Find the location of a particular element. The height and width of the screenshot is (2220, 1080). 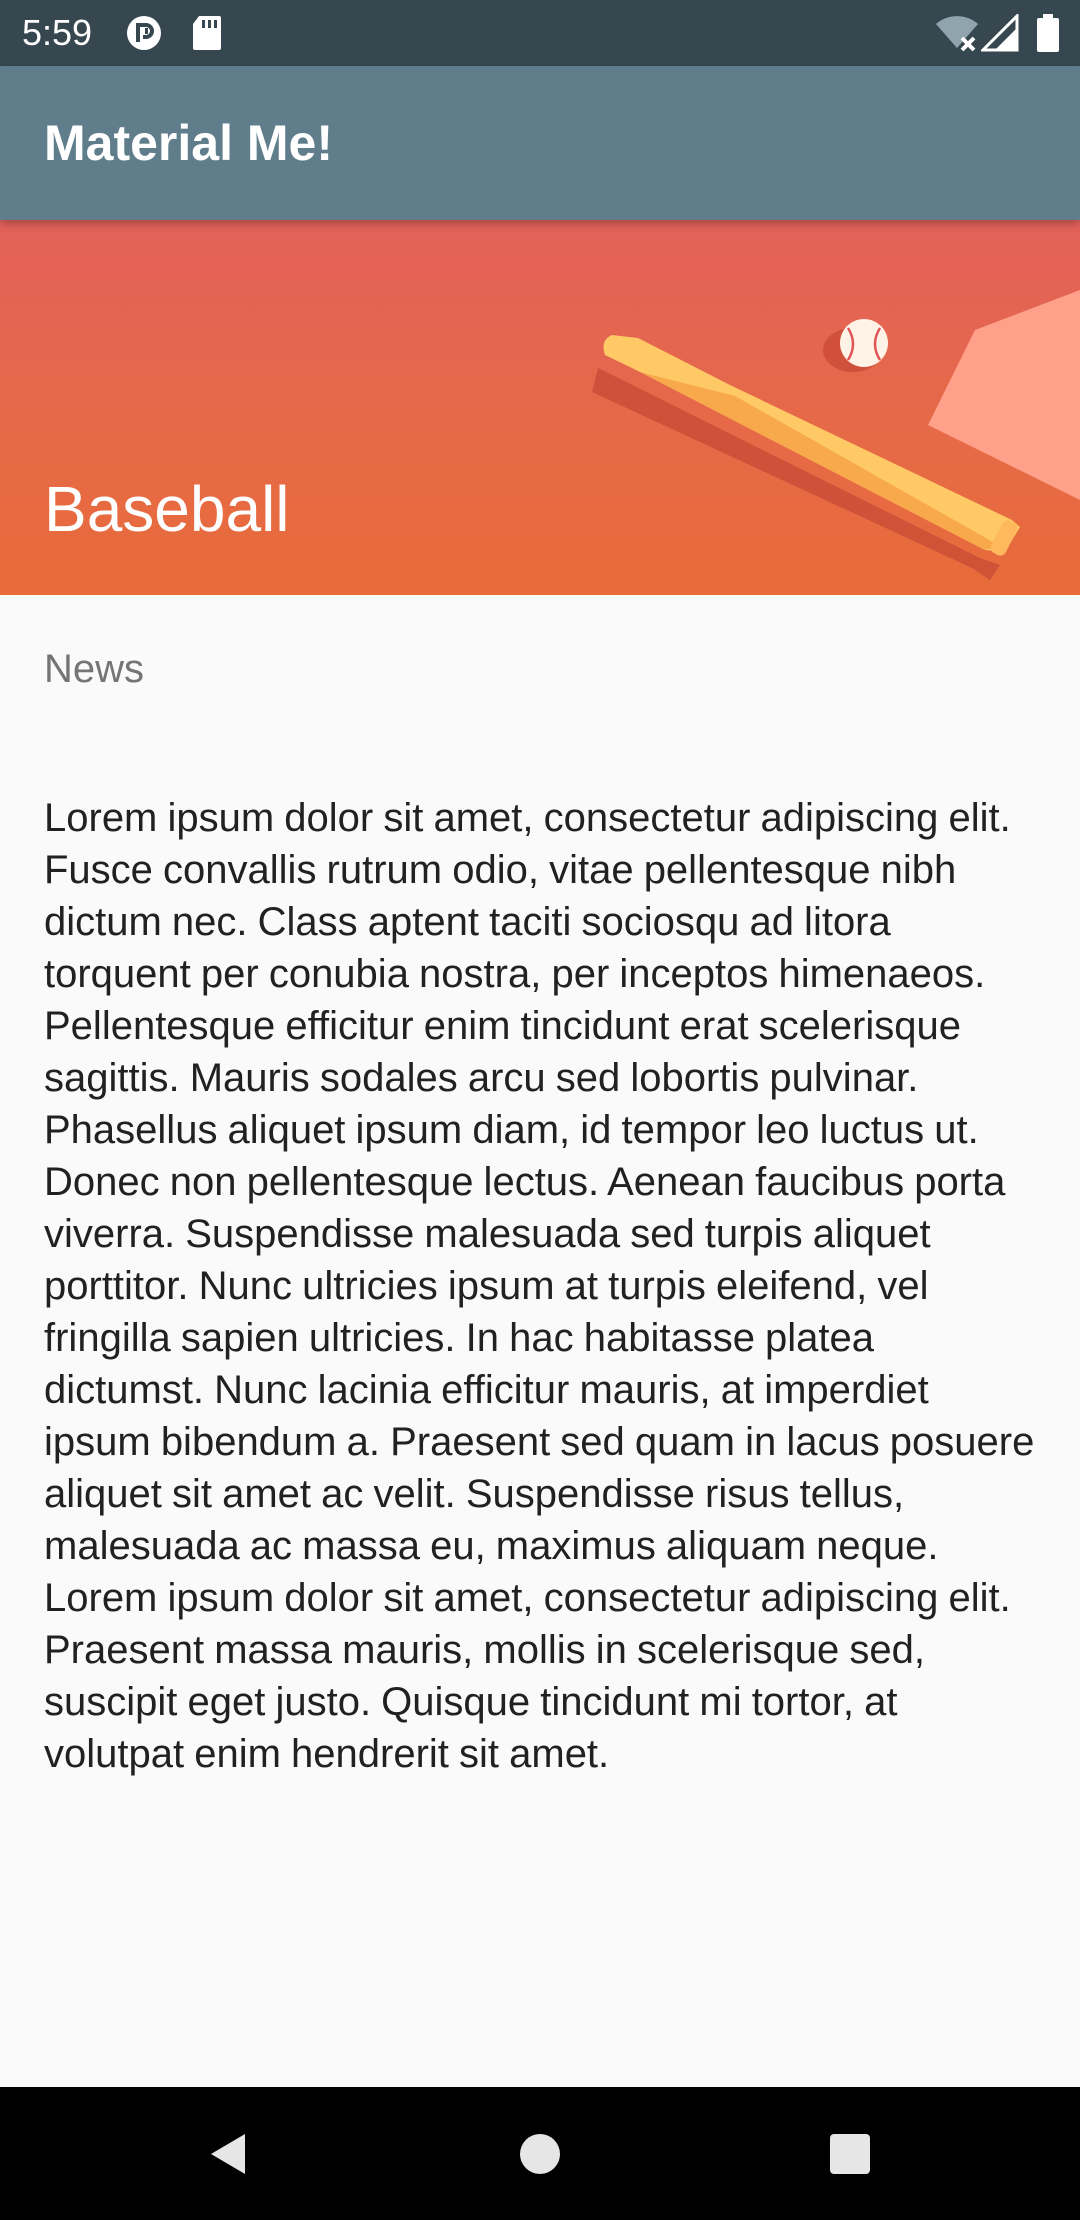

back-button is located at coordinates (227, 2153).